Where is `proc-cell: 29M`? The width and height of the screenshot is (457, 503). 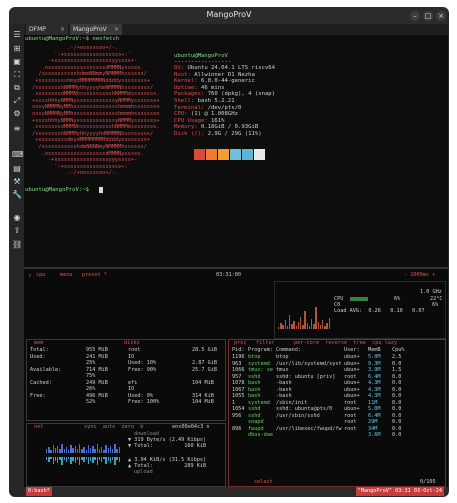 proc-cell: 29M is located at coordinates (372, 422).